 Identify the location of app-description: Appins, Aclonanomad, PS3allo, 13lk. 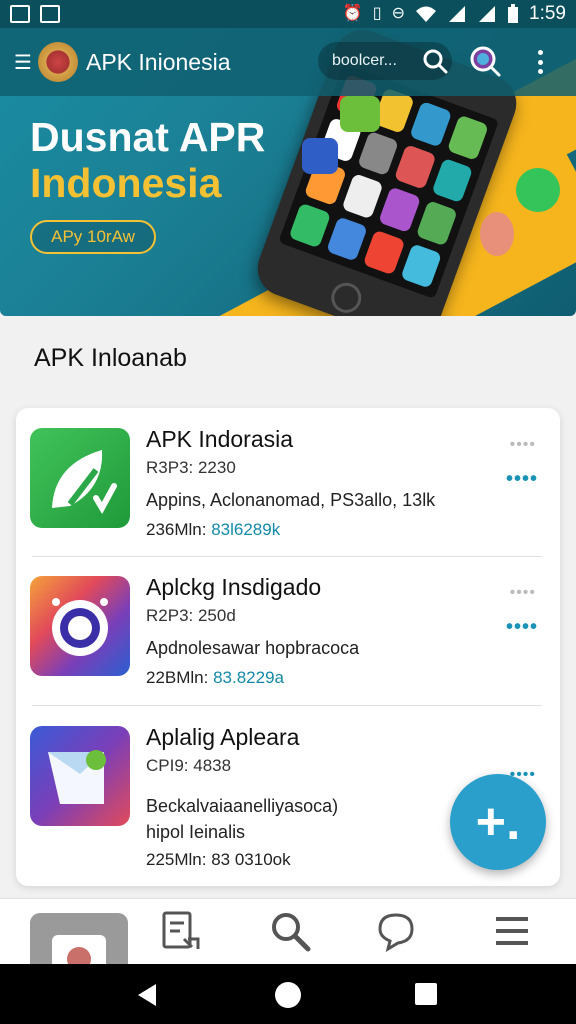
(291, 500).